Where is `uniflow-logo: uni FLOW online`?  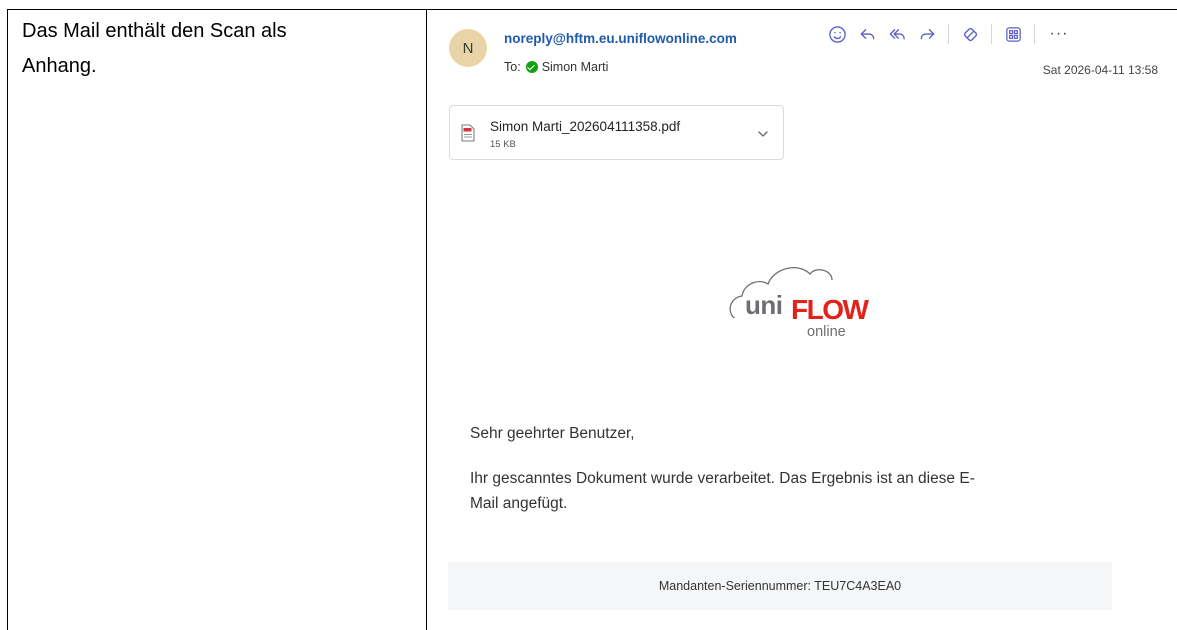
uniflow-logo: uni FLOW online is located at coordinates (800, 303).